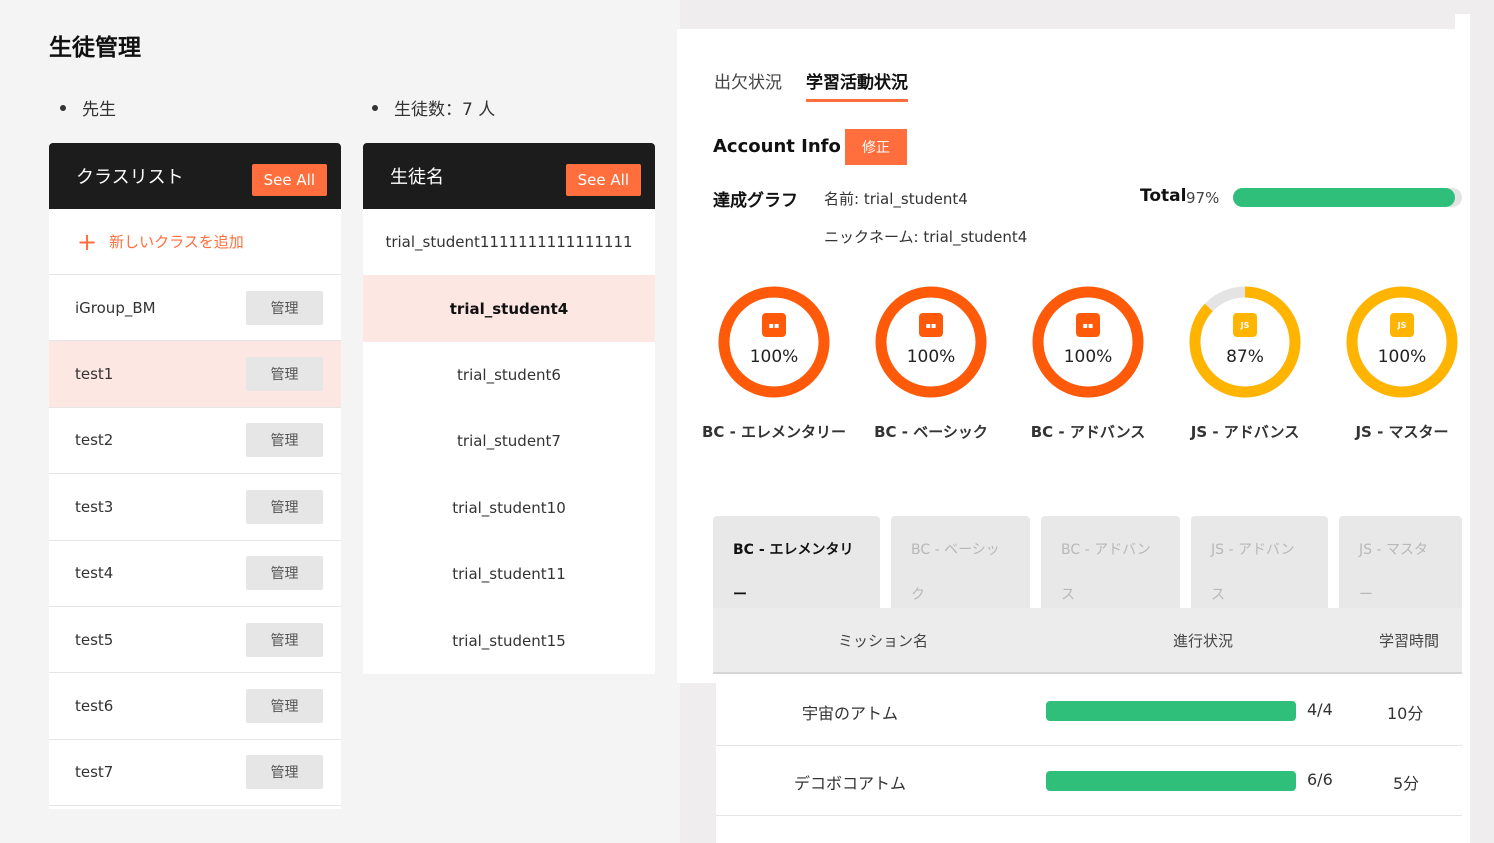 Image resolution: width=1494 pixels, height=843 pixels. I want to click on course-tab: BC - エレメンタリー, so click(796, 562).